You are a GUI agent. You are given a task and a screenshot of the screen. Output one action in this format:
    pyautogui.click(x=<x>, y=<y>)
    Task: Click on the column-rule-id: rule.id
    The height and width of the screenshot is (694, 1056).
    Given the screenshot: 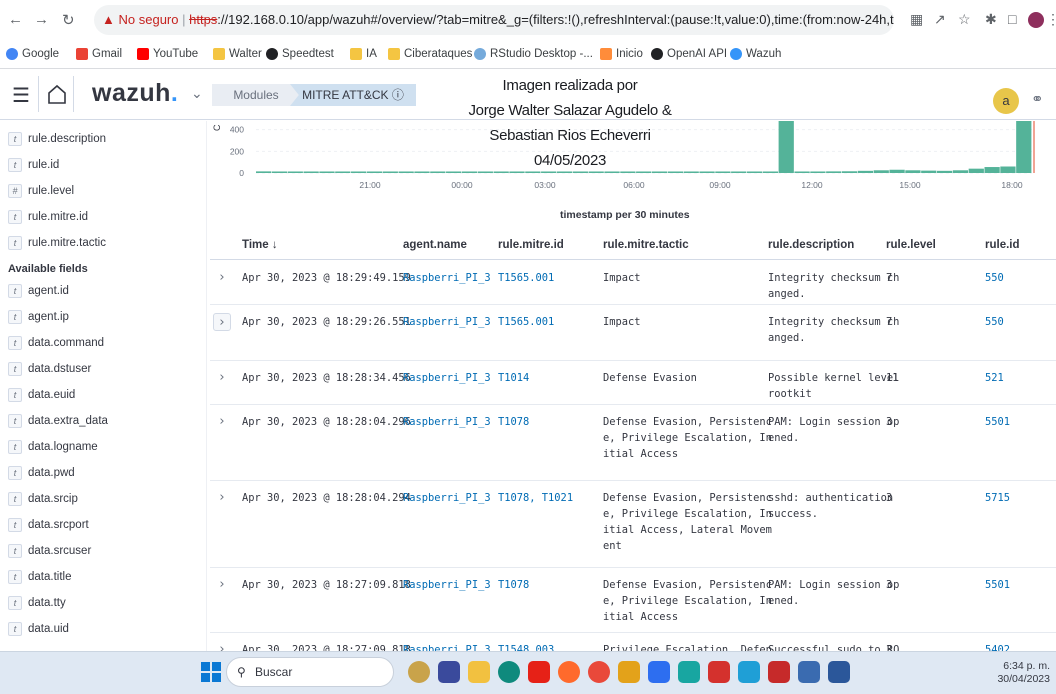 What is the action you would take?
    pyautogui.click(x=1002, y=245)
    